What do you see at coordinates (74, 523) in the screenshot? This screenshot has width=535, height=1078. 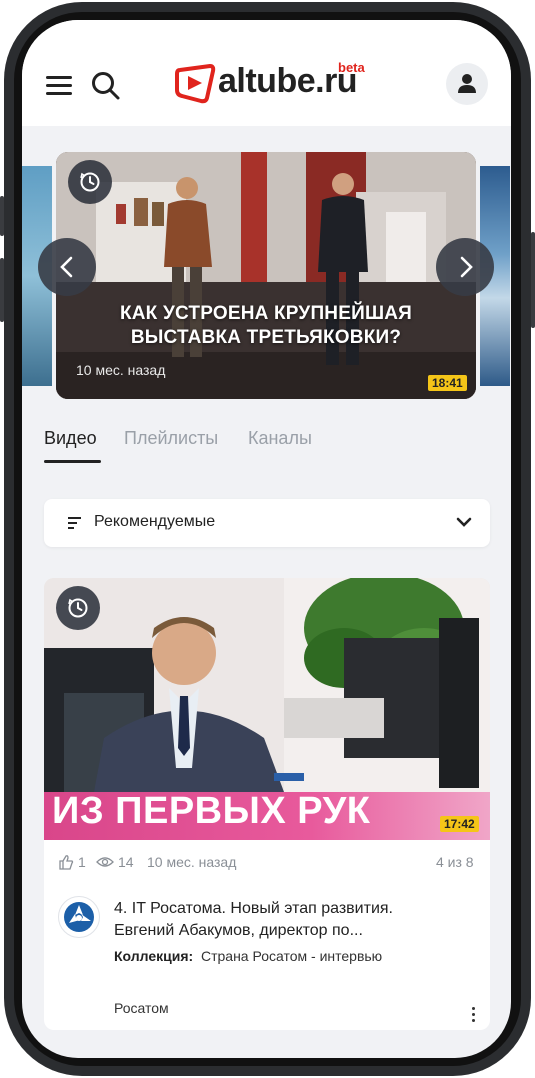 I see `sort-icon` at bounding box center [74, 523].